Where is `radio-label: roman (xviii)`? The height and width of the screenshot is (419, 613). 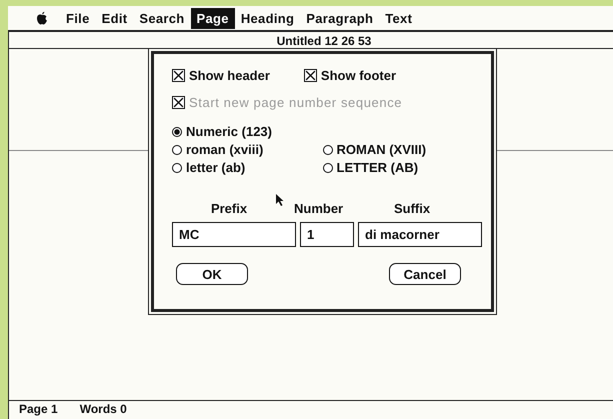 radio-label: roman (xviii) is located at coordinates (225, 149).